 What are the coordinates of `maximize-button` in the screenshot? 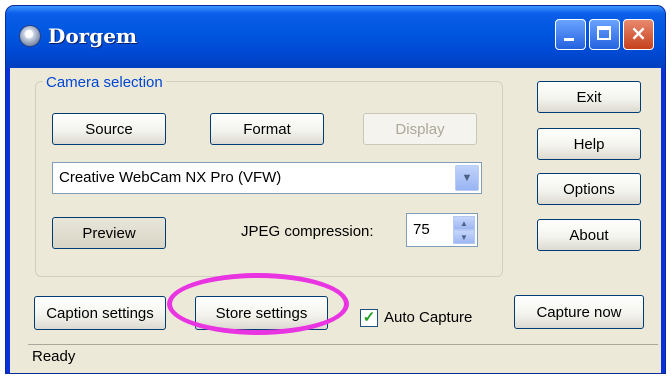 It's located at (604, 34).